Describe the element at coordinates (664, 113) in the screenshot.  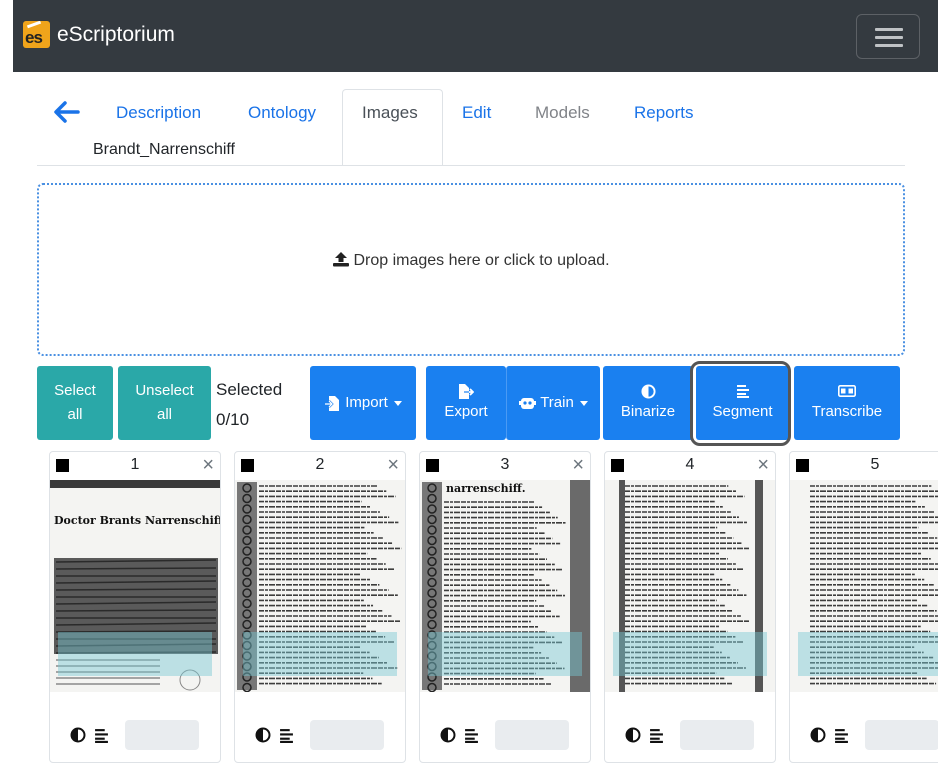
I see `tab-reports: Reports` at that location.